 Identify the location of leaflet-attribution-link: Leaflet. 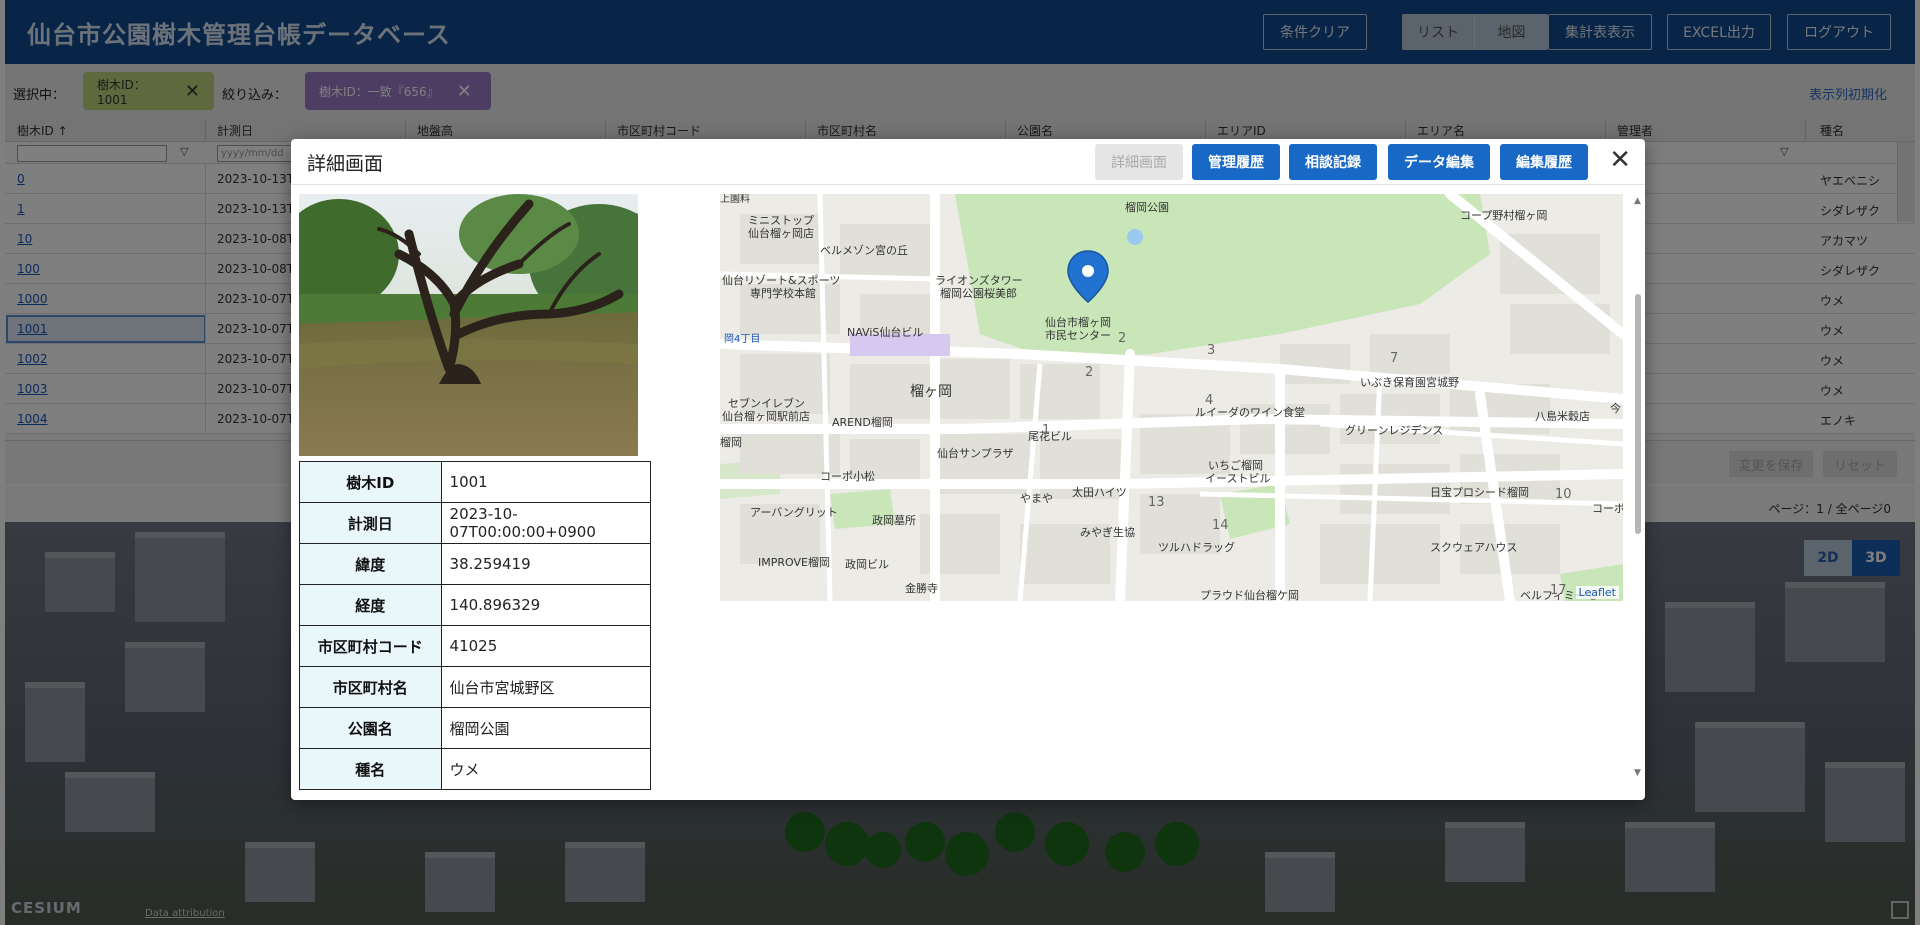
(1597, 592).